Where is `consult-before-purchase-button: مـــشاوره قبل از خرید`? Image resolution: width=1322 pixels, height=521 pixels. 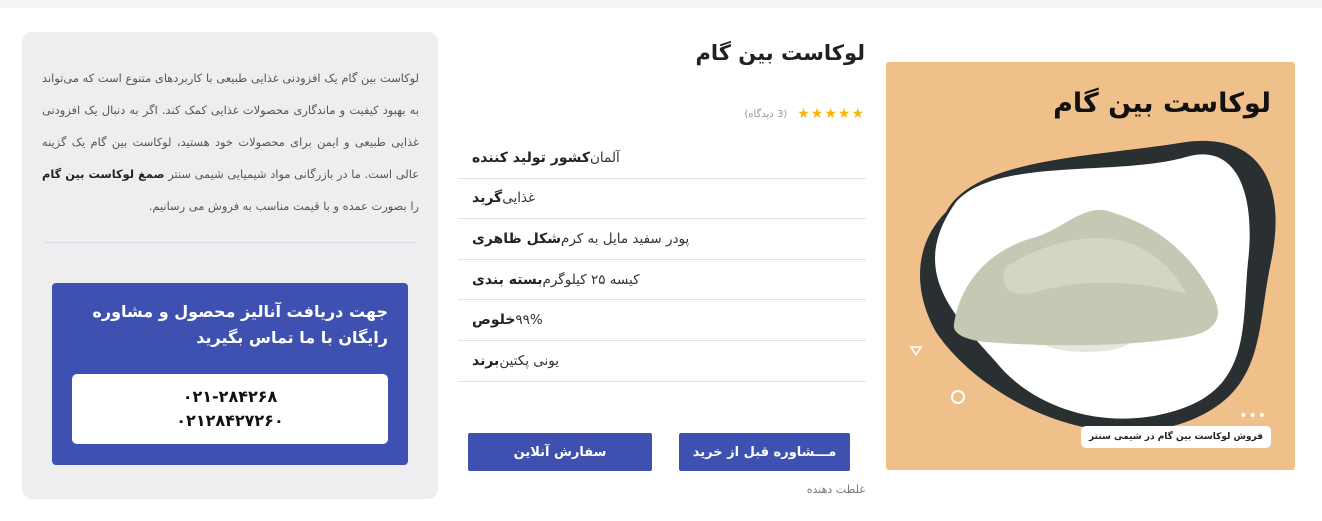 consult-before-purchase-button: مـــشاوره قبل از خرید is located at coordinates (764, 452).